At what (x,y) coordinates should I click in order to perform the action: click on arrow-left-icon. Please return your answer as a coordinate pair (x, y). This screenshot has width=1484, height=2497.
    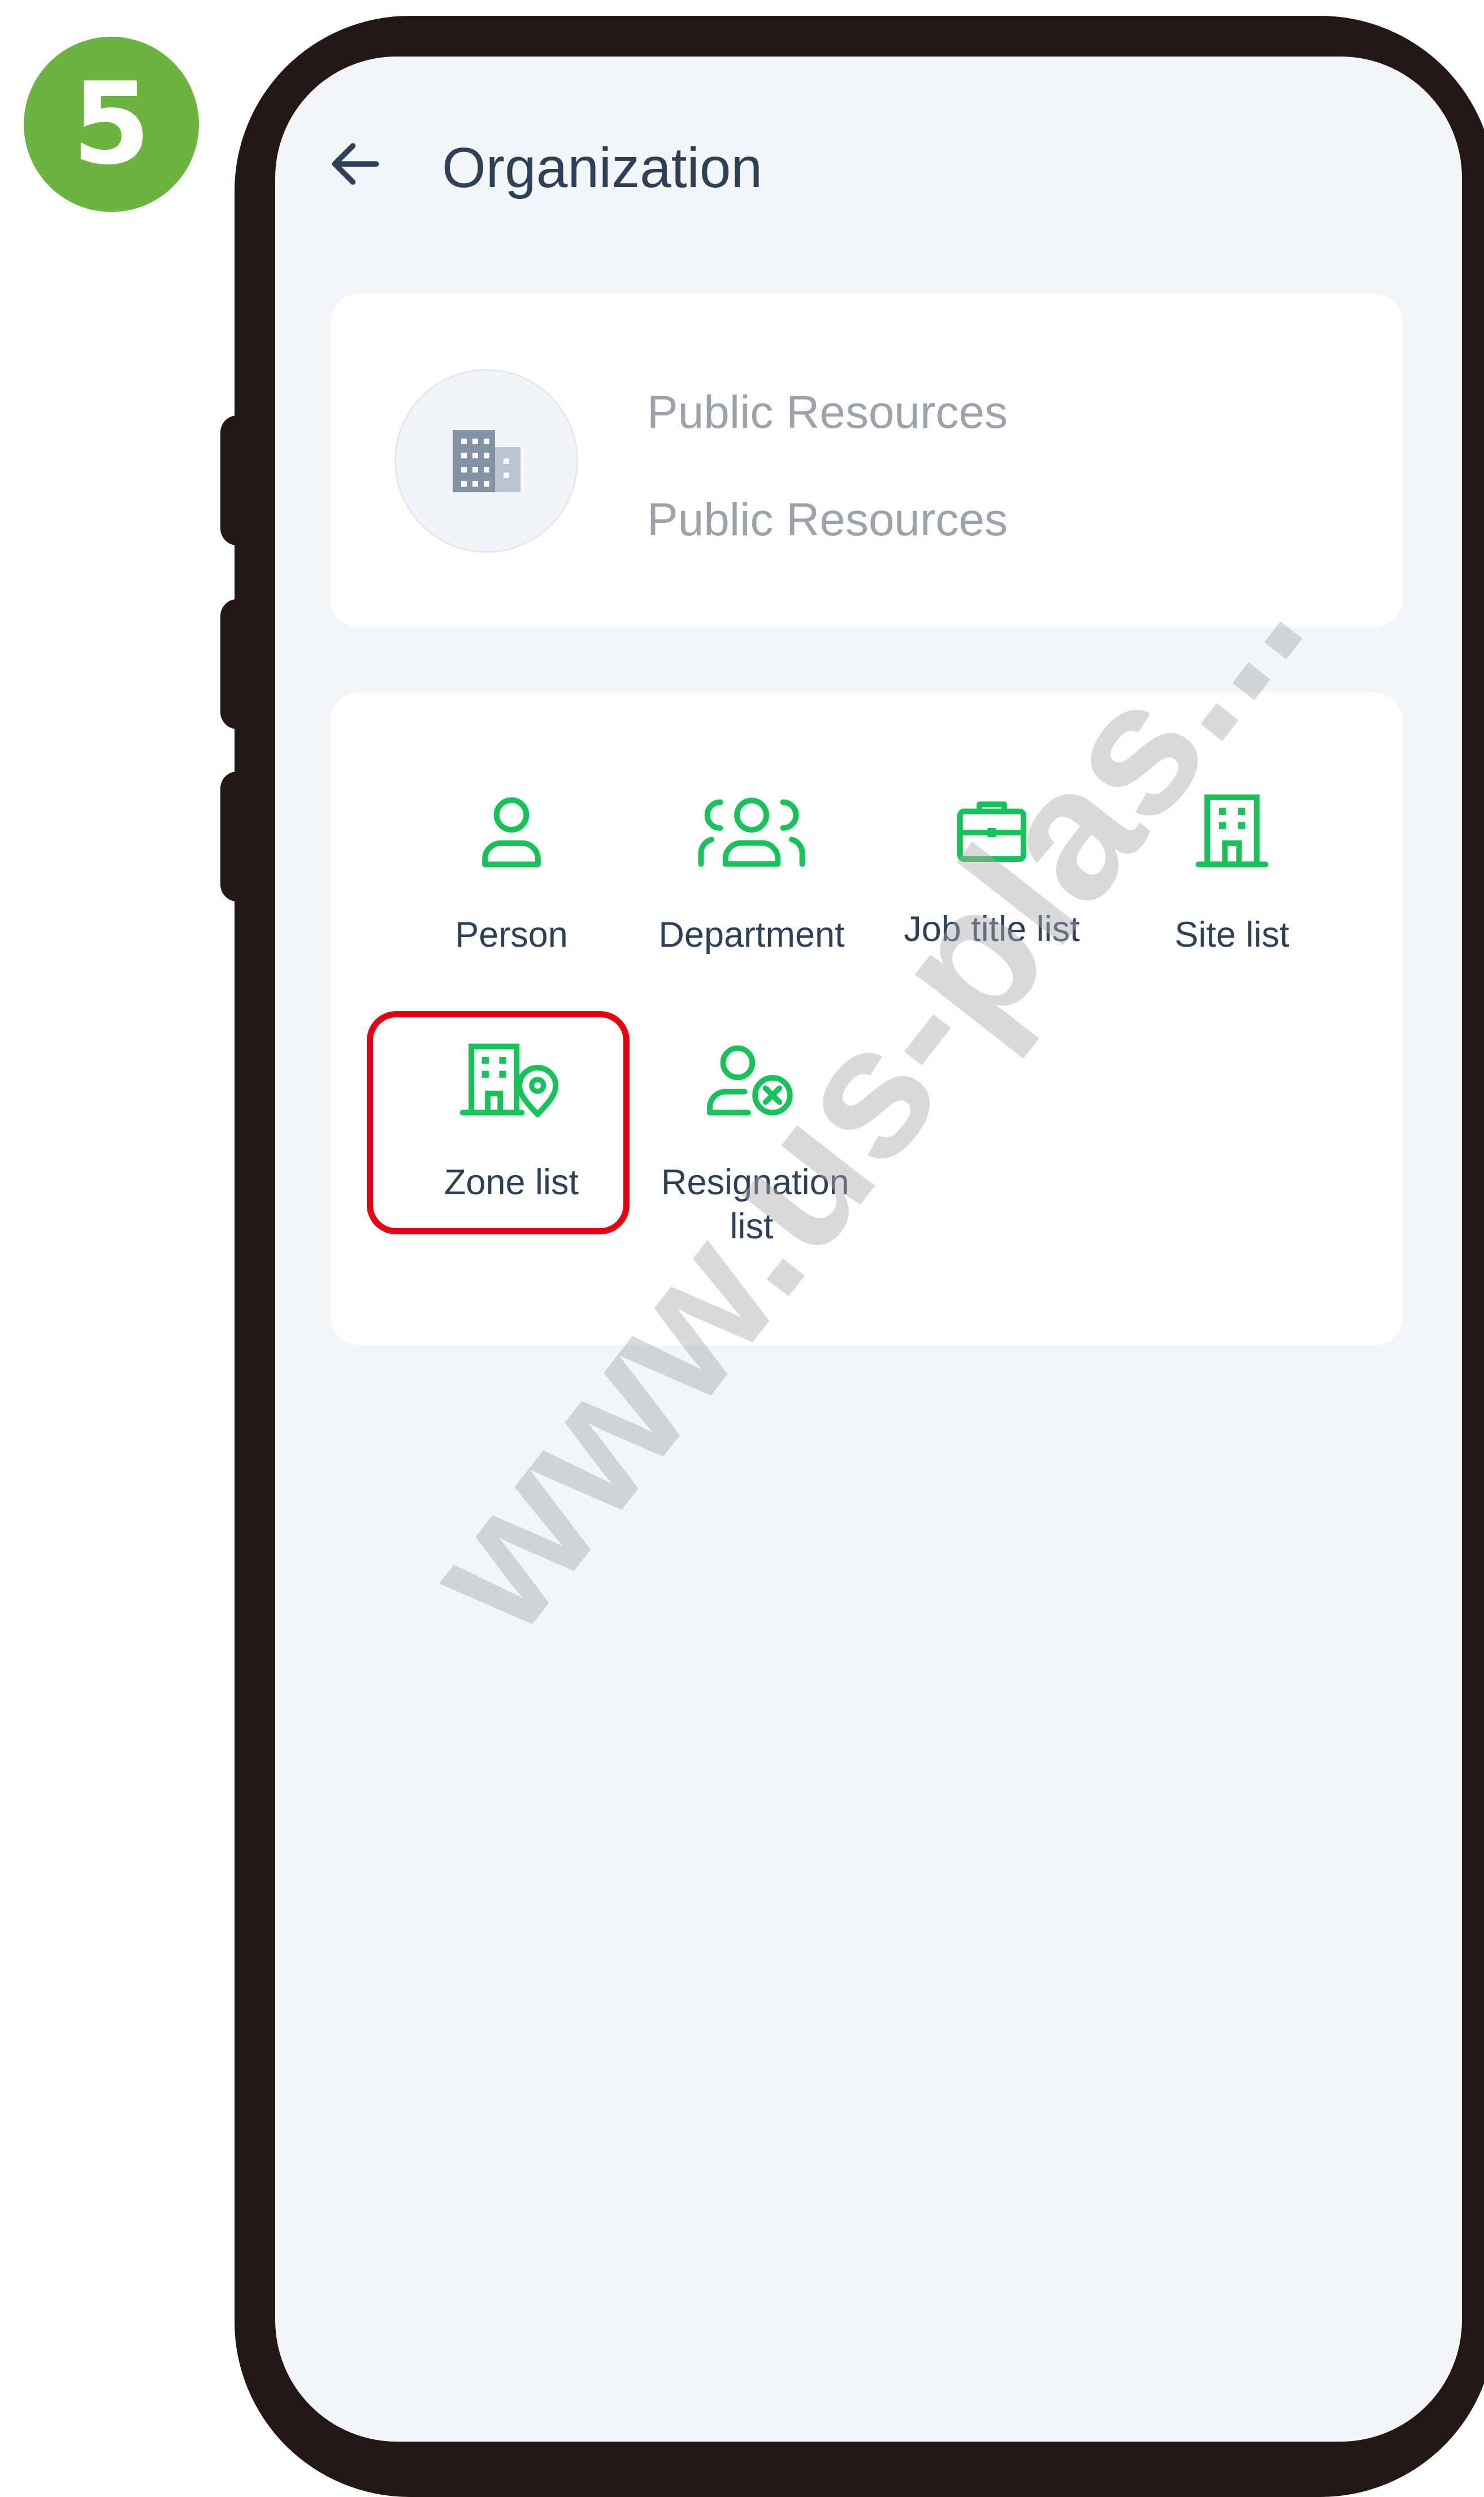
    Looking at the image, I should click on (355, 164).